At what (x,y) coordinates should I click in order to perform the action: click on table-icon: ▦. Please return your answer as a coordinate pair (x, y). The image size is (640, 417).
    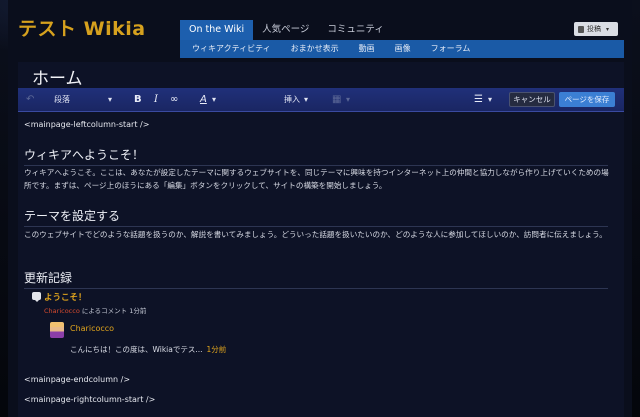
    Looking at the image, I should click on (336, 100).